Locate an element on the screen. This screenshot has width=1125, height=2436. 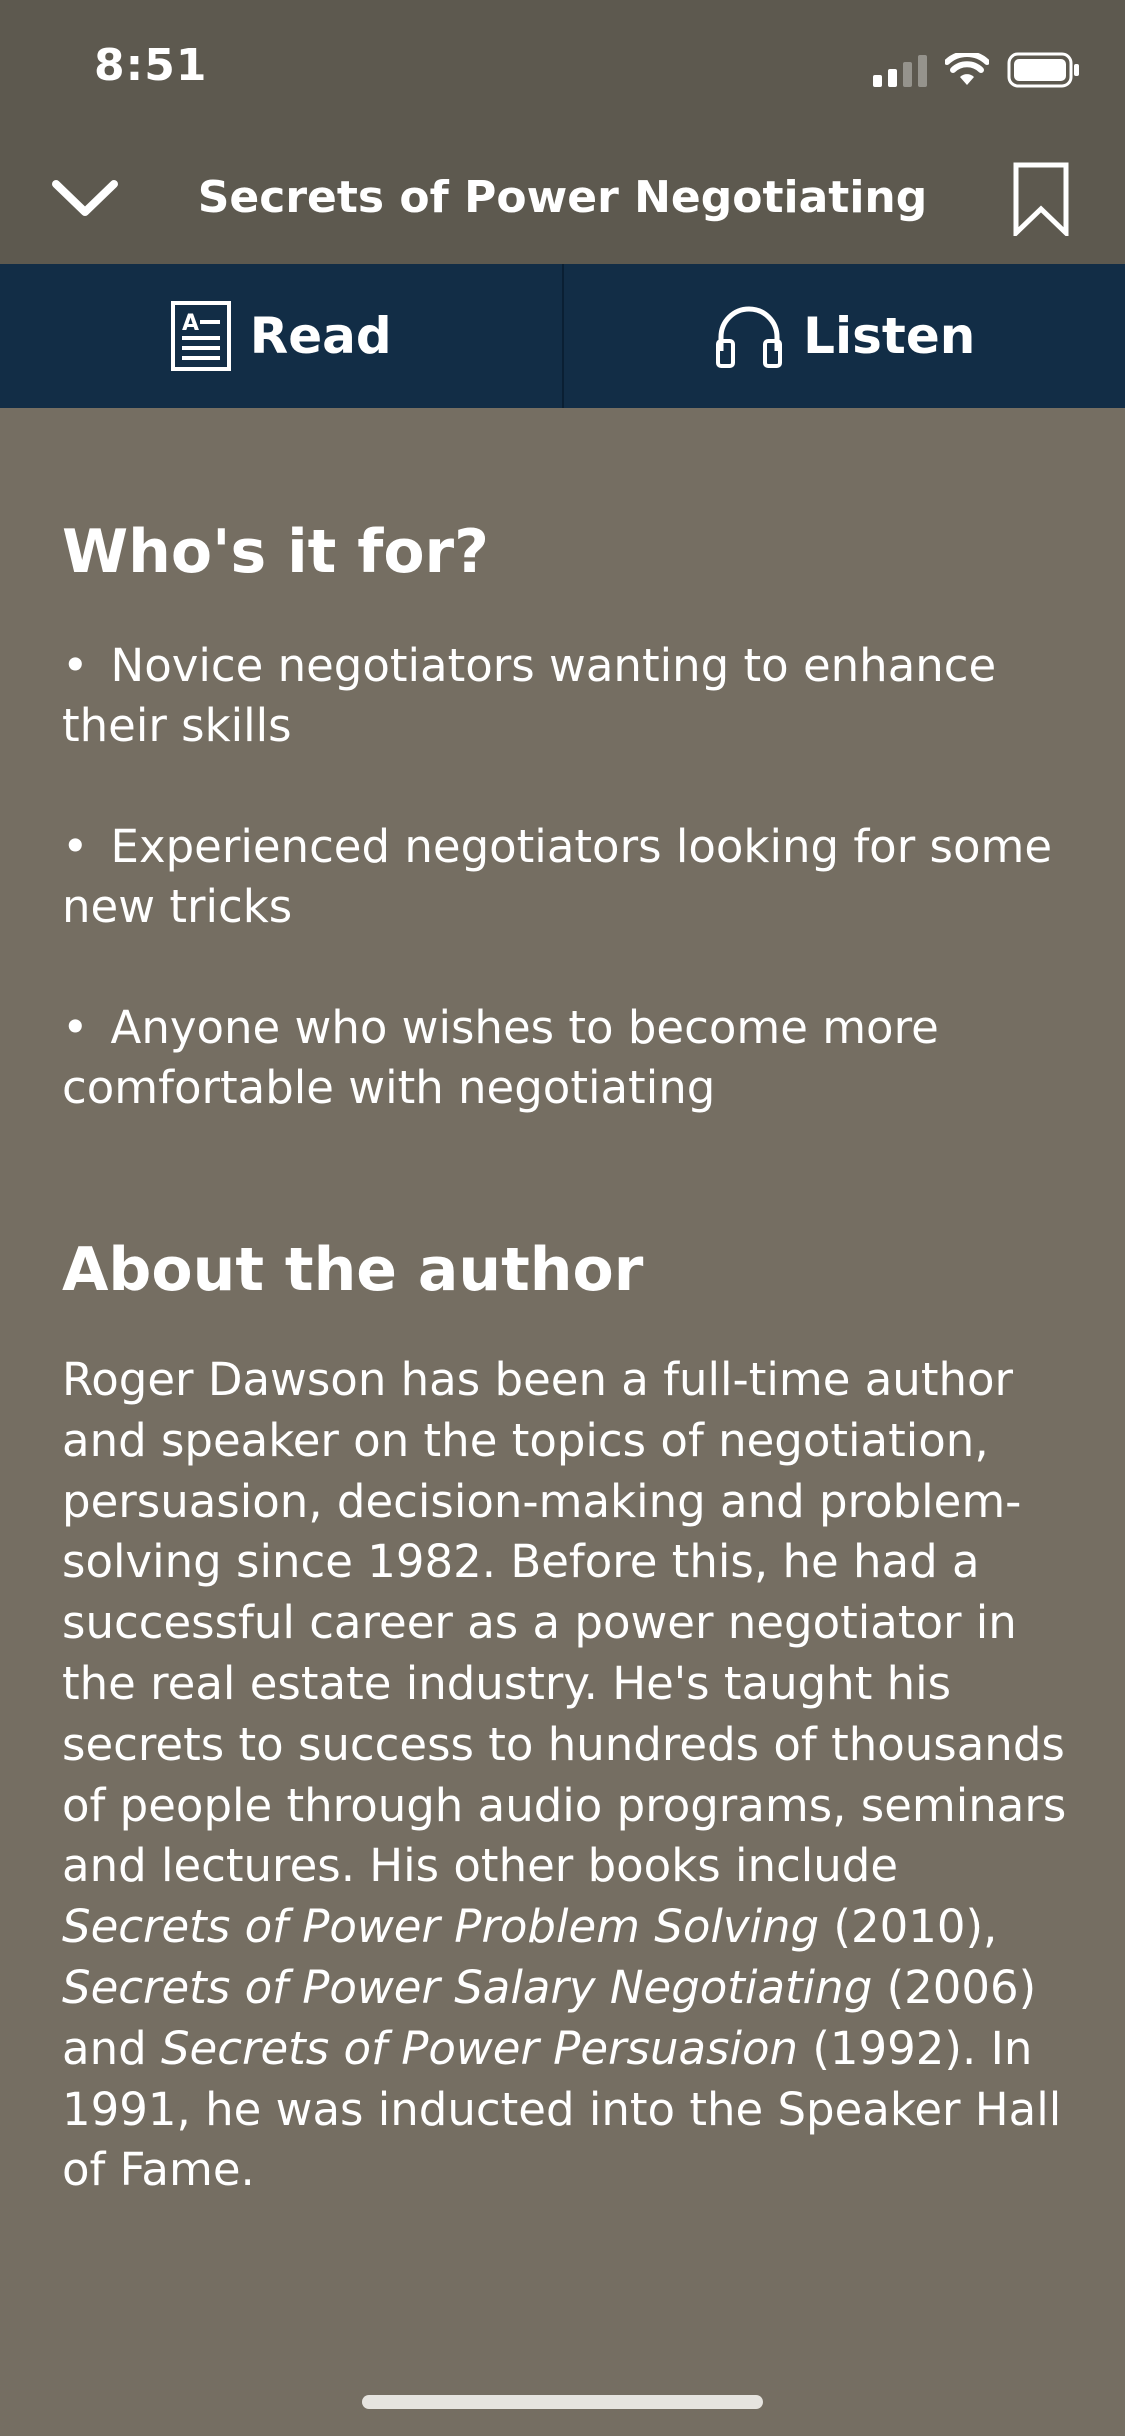
document-icon: A is located at coordinates (200, 336).